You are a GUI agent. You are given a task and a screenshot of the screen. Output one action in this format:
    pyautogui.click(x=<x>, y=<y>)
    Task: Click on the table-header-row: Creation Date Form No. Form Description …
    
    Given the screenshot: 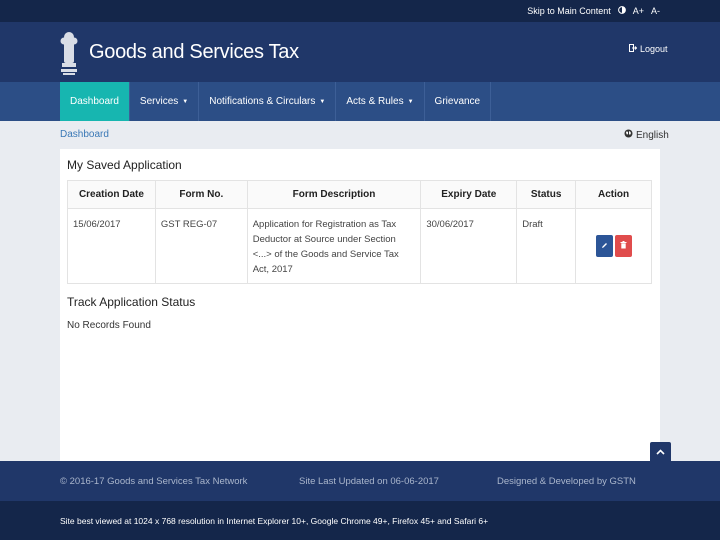 What is the action you would take?
    pyautogui.click(x=359, y=194)
    